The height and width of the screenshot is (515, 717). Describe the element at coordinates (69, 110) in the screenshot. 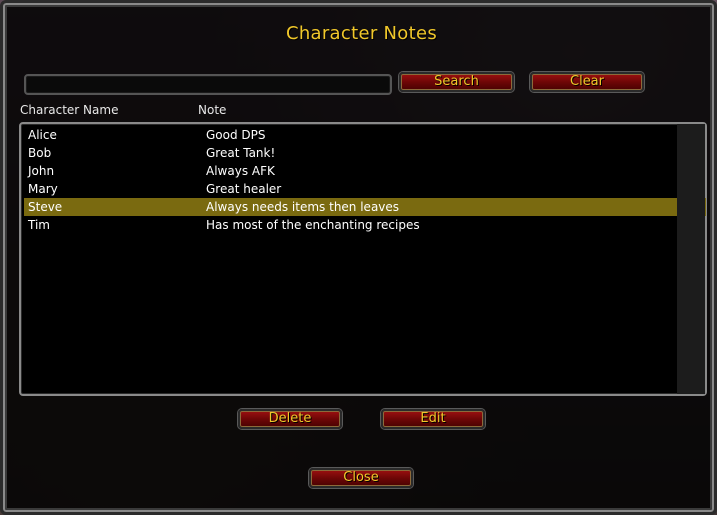

I see `column-header-character-name: Character Name` at that location.